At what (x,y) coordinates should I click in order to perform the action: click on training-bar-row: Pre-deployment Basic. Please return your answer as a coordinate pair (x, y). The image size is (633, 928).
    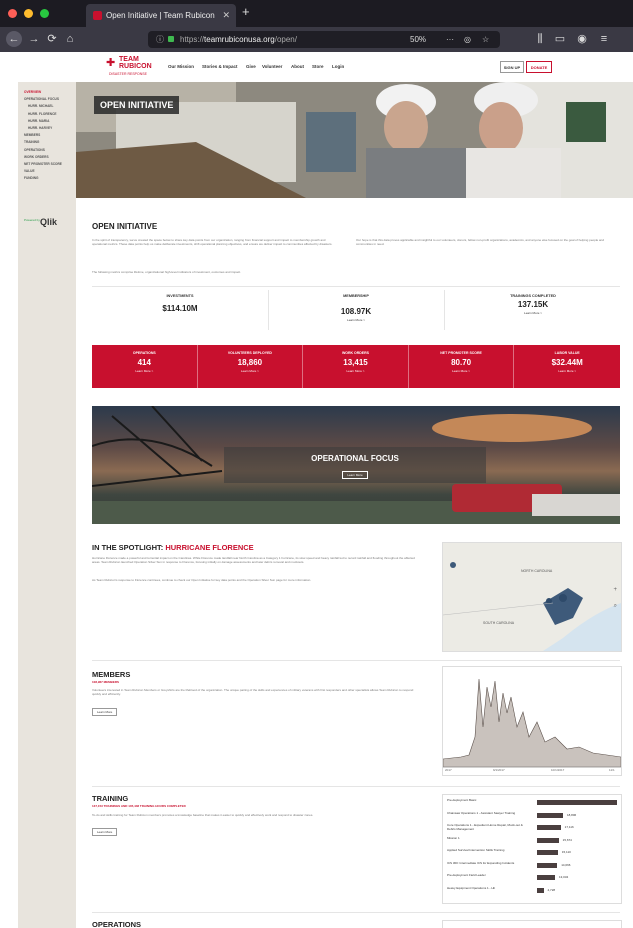
    Looking at the image, I should click on (532, 802).